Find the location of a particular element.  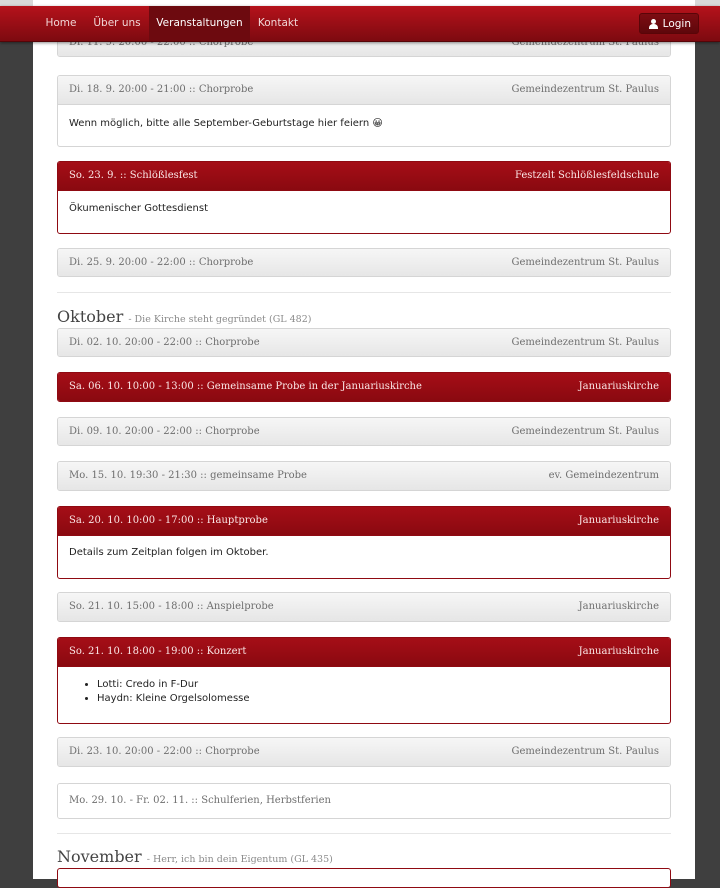

event-body: Ökumenischer Gottesdienst is located at coordinates (364, 211).